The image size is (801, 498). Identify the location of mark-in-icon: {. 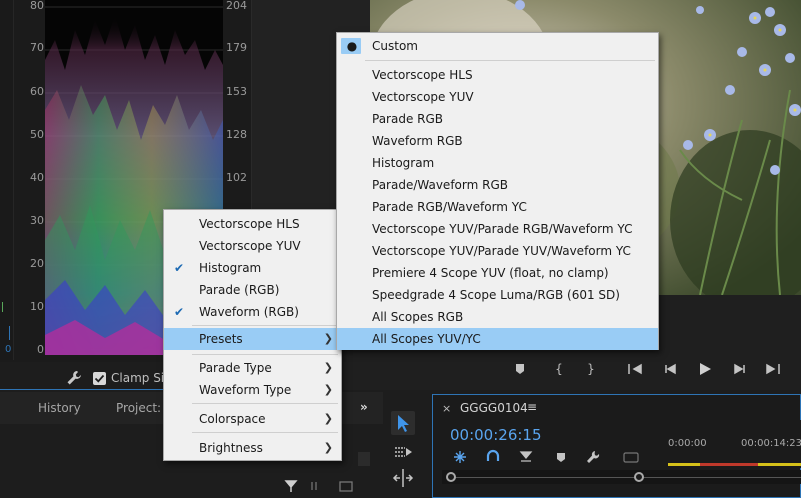
(559, 369).